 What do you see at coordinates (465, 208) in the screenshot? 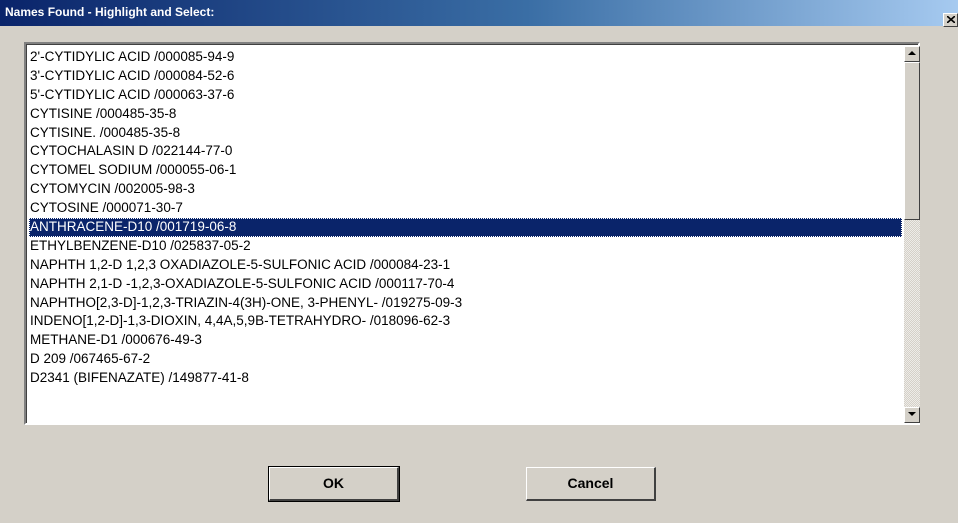
I see `list-item: CYTOSINE /000071-30-7` at bounding box center [465, 208].